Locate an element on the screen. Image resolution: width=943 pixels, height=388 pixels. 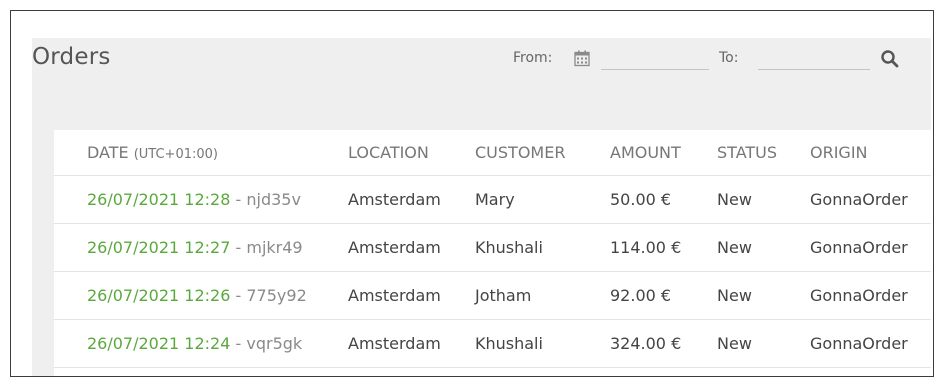
order-date-cell: 26/07/2021 12:24 - vqr5gk is located at coordinates (201, 343).